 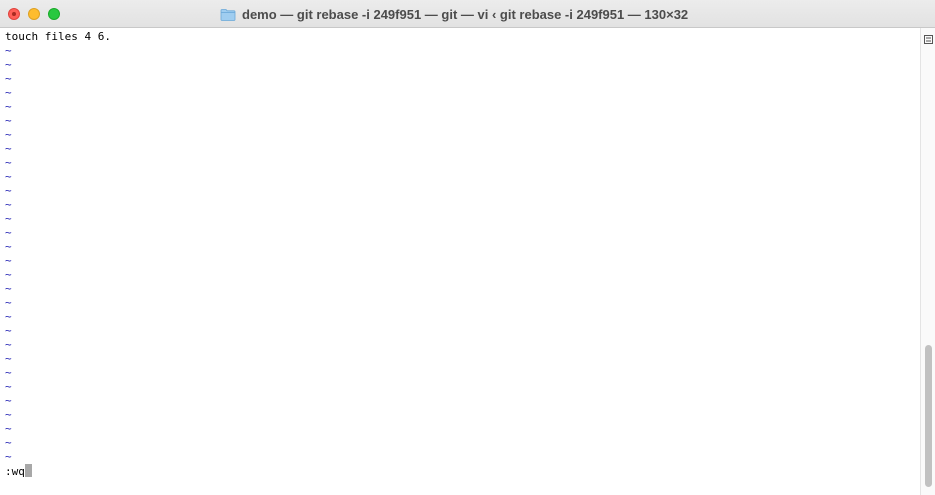 What do you see at coordinates (928, 37) in the screenshot?
I see `marks-menu-icon` at bounding box center [928, 37].